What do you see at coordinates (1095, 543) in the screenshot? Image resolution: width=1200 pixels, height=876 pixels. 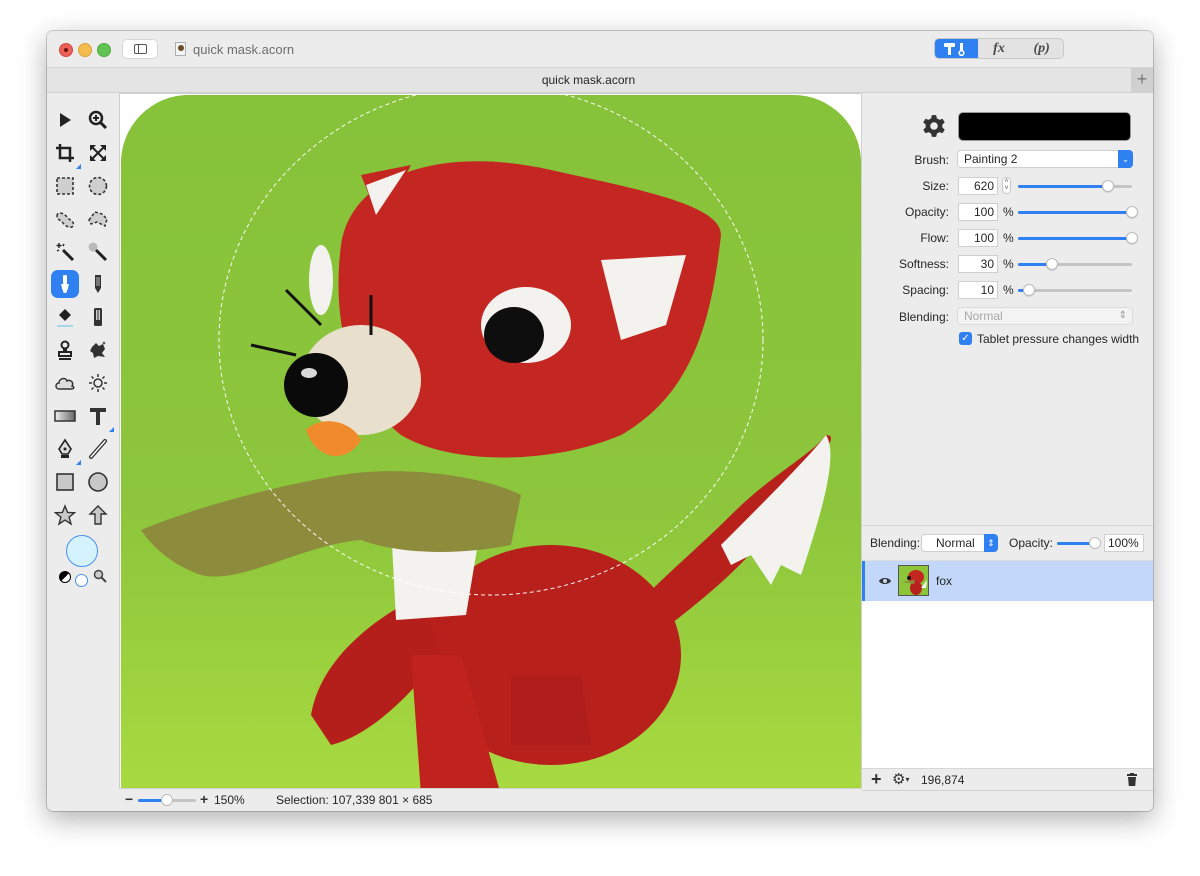 I see `layer-opacity-slider-knob` at bounding box center [1095, 543].